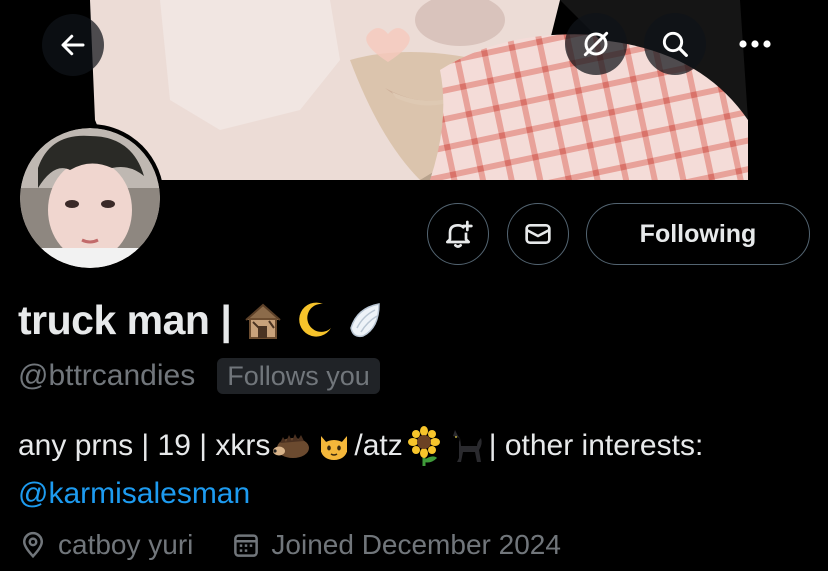  What do you see at coordinates (134, 494) in the screenshot?
I see `mention-link: @karmisalesman` at bounding box center [134, 494].